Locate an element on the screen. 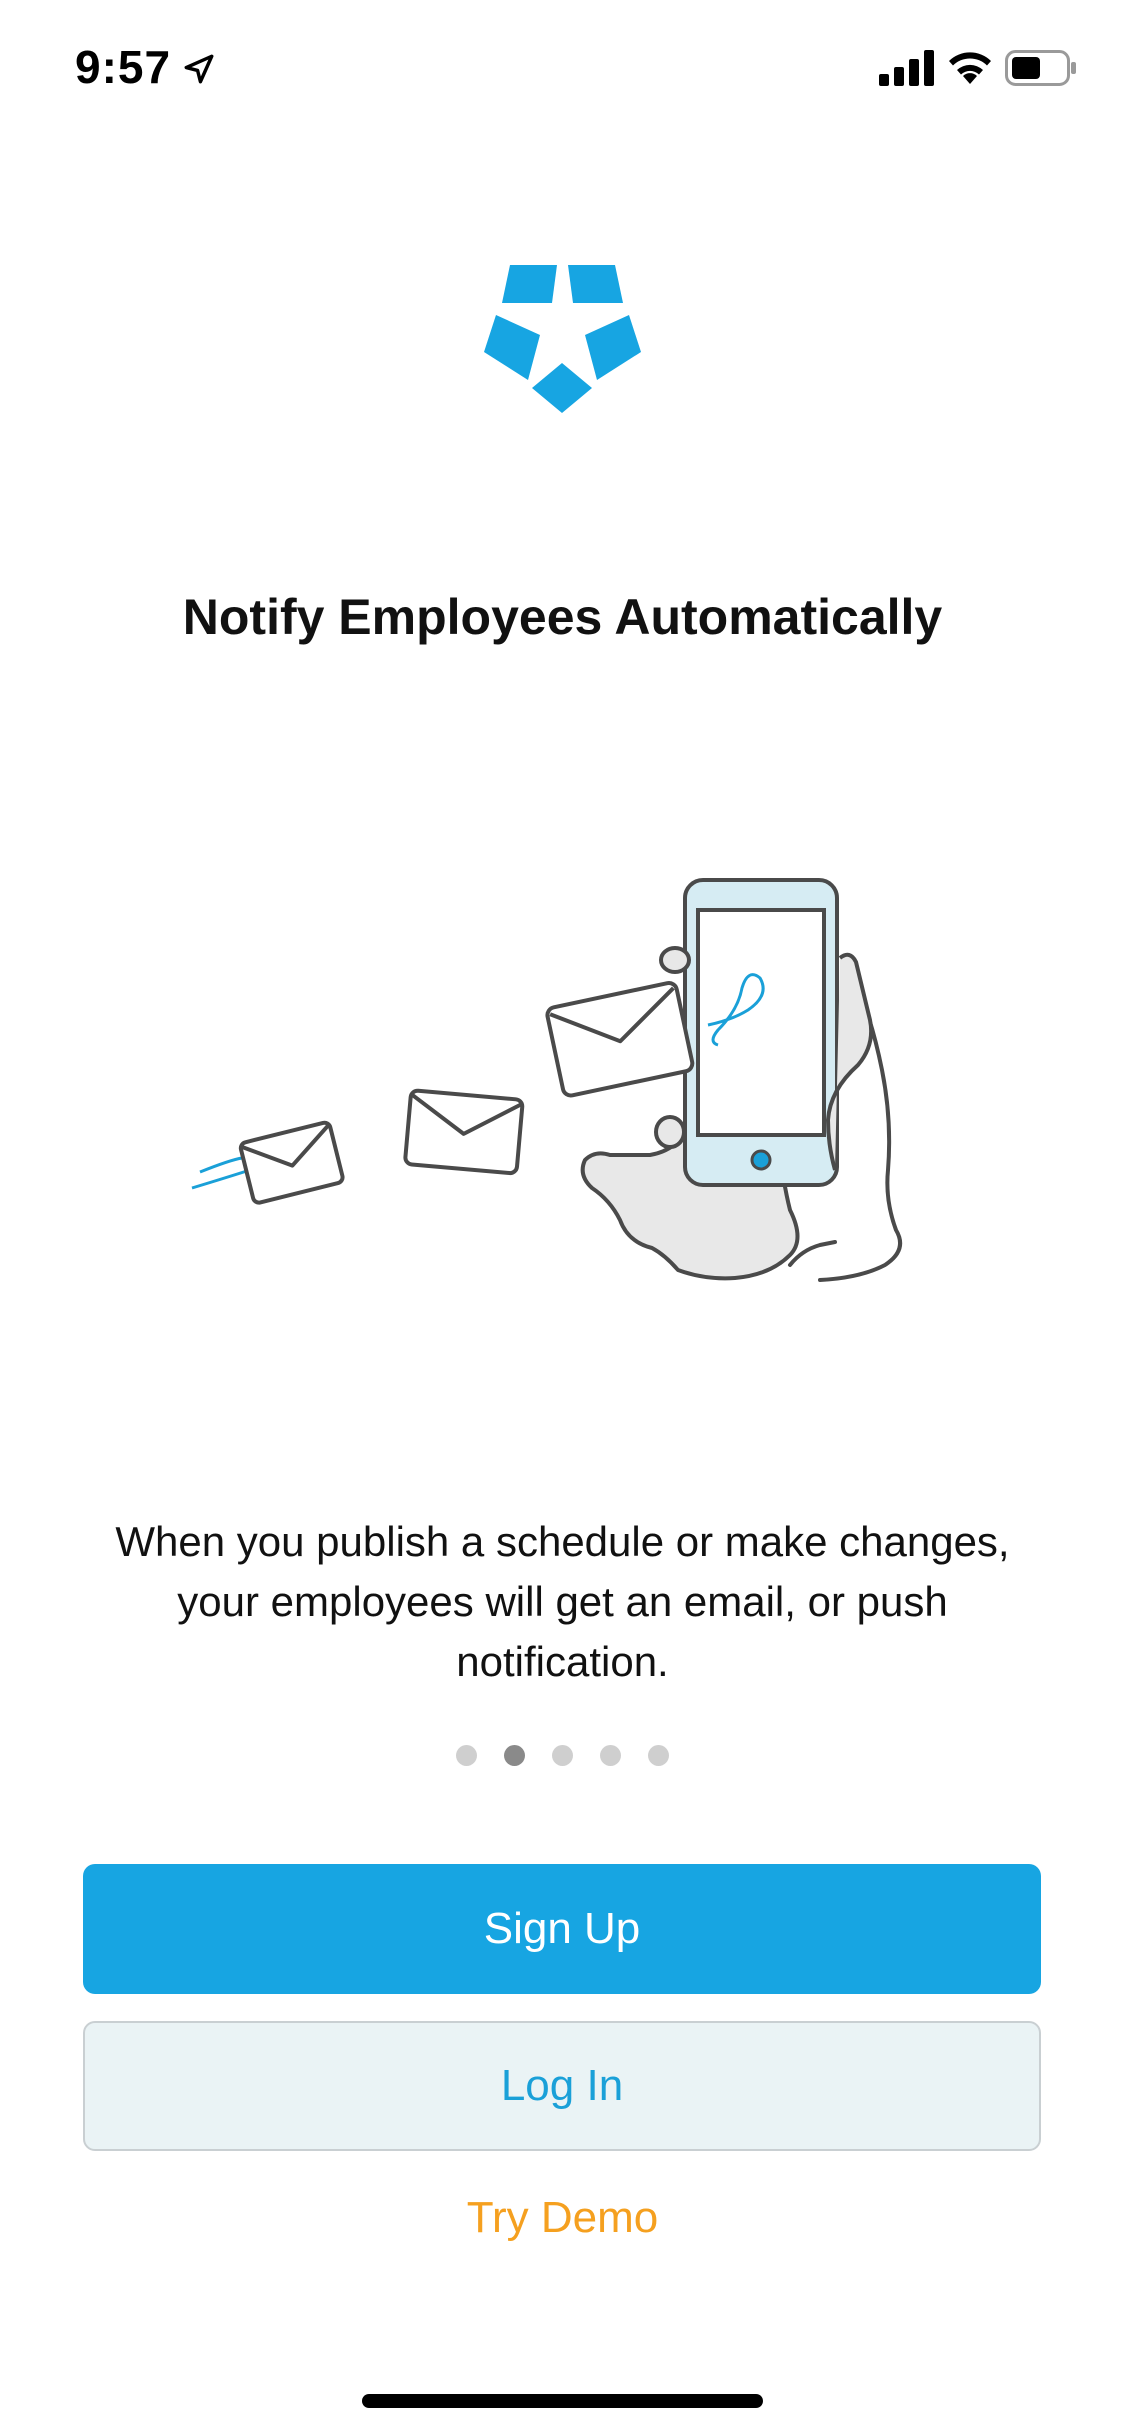 The image size is (1125, 2436). status-bar: 9:57 is located at coordinates (562, 70).